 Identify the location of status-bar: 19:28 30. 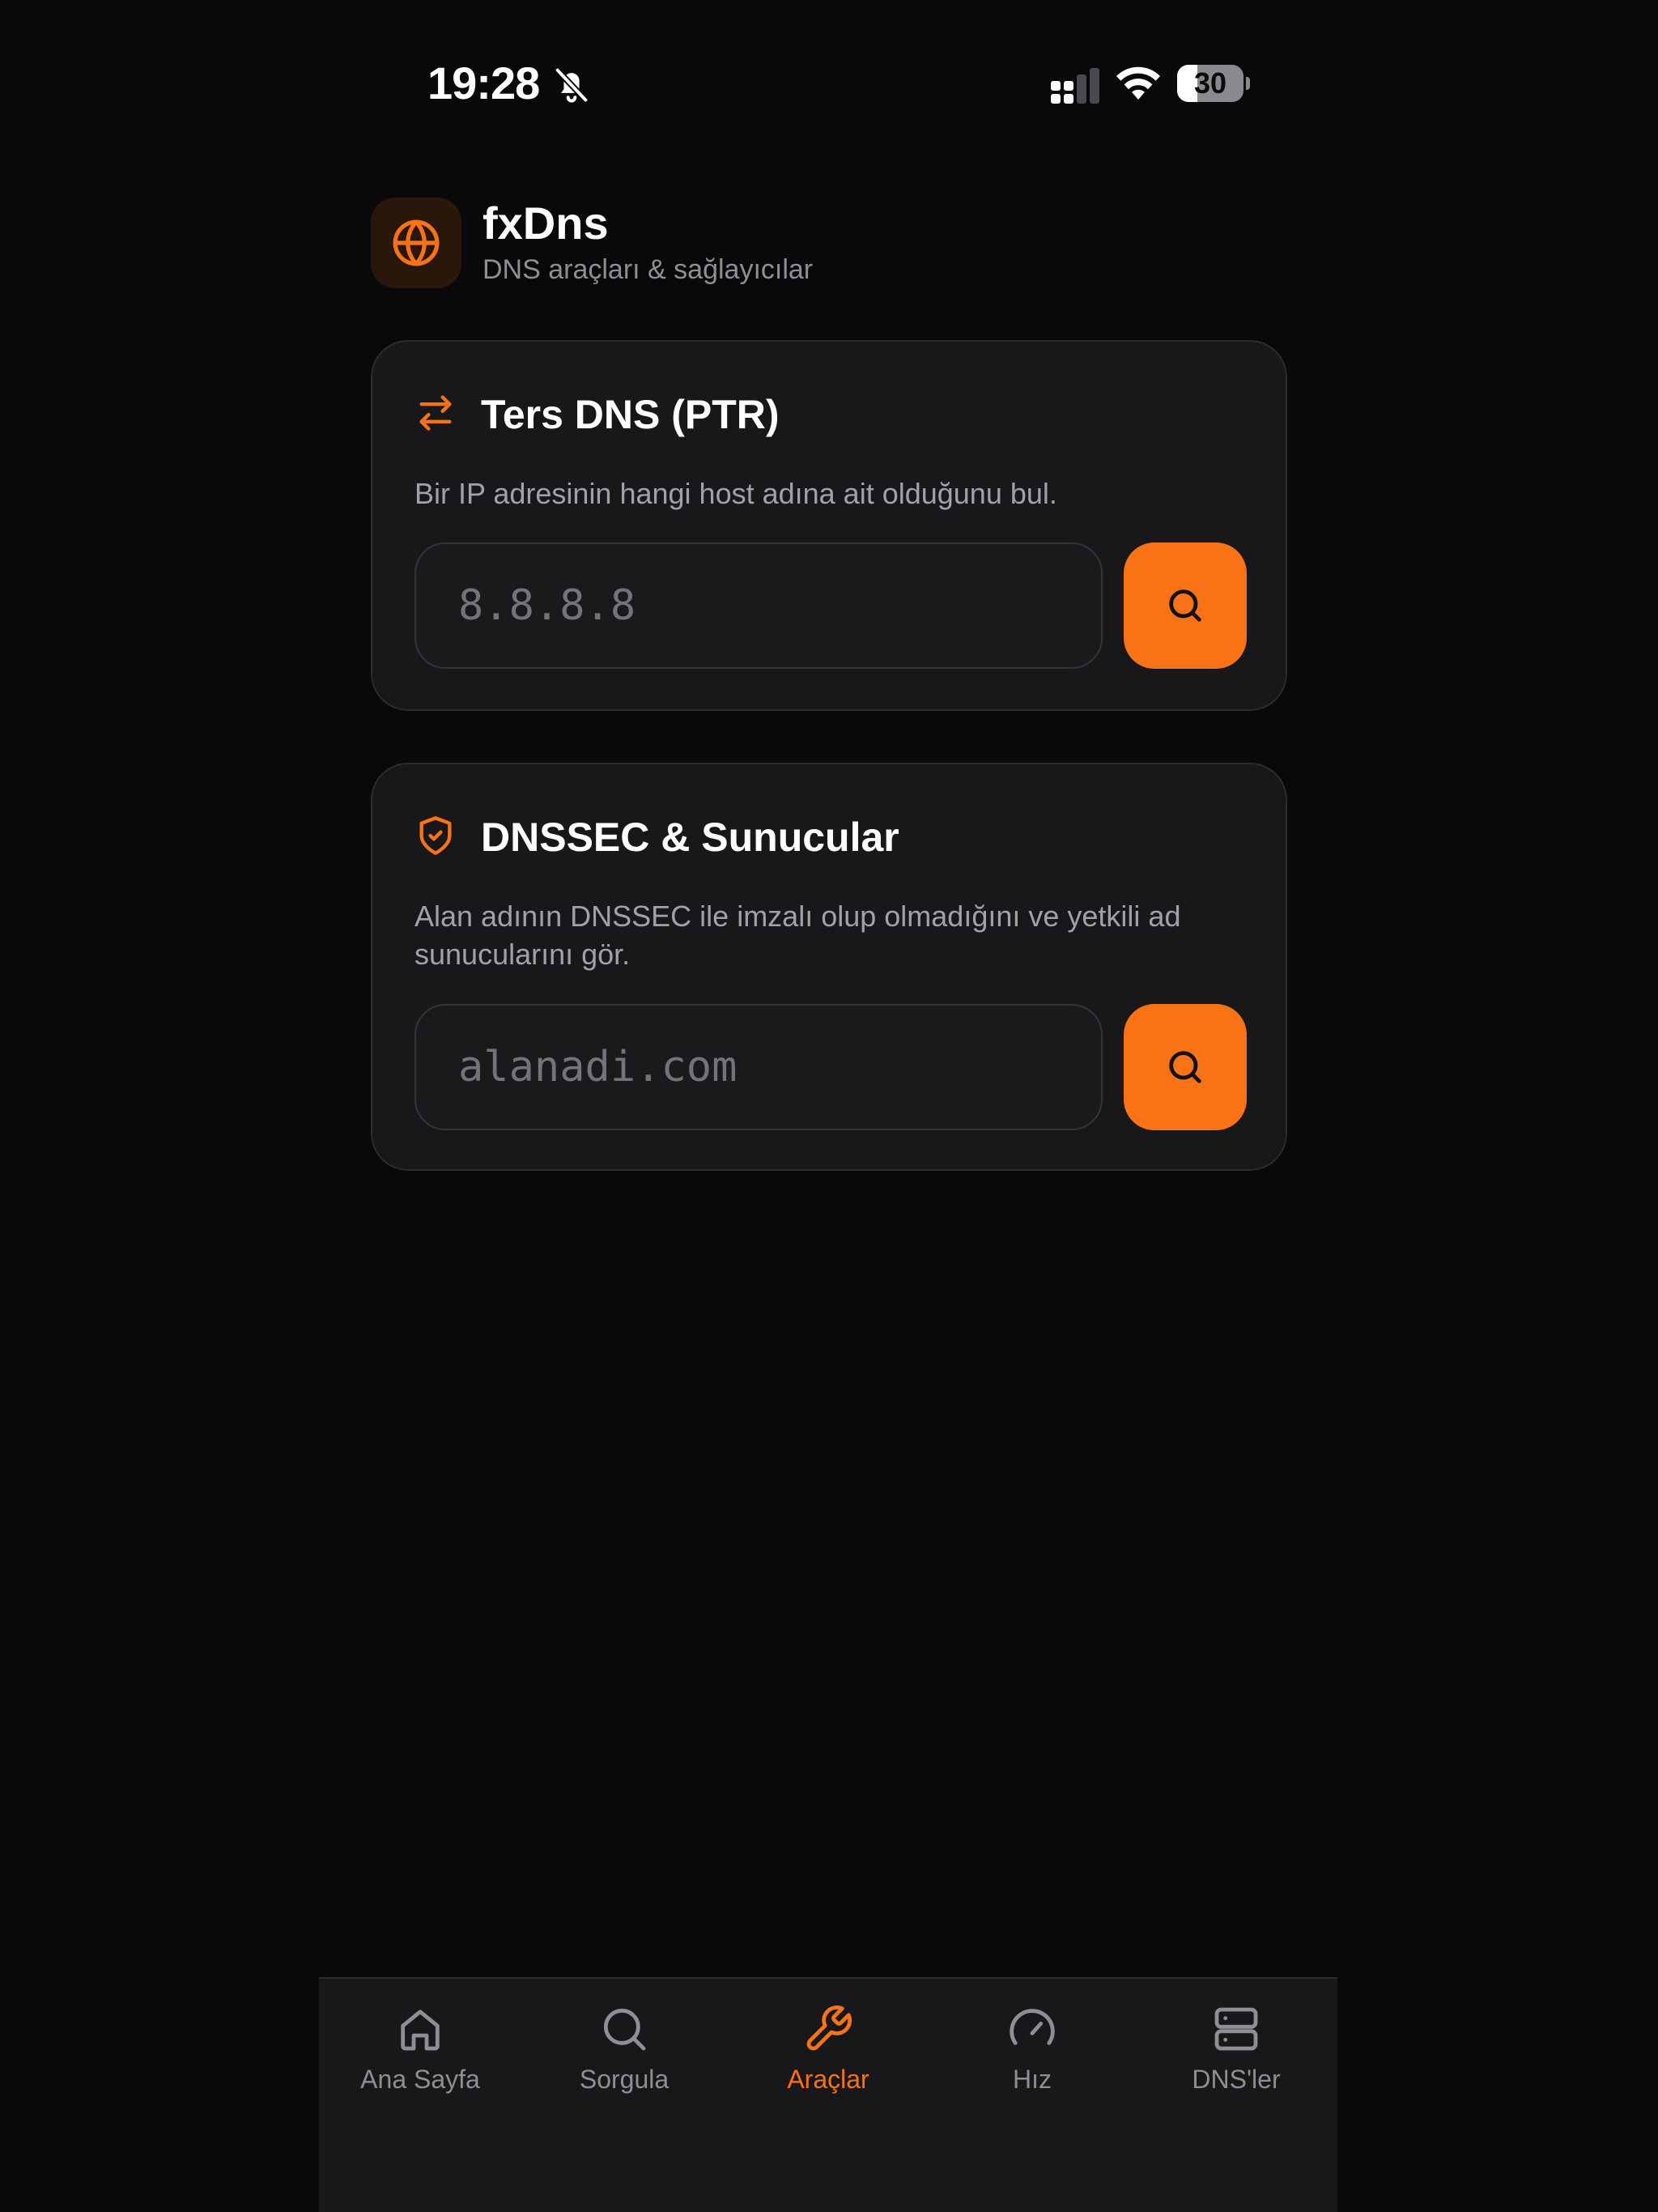
(838, 85).